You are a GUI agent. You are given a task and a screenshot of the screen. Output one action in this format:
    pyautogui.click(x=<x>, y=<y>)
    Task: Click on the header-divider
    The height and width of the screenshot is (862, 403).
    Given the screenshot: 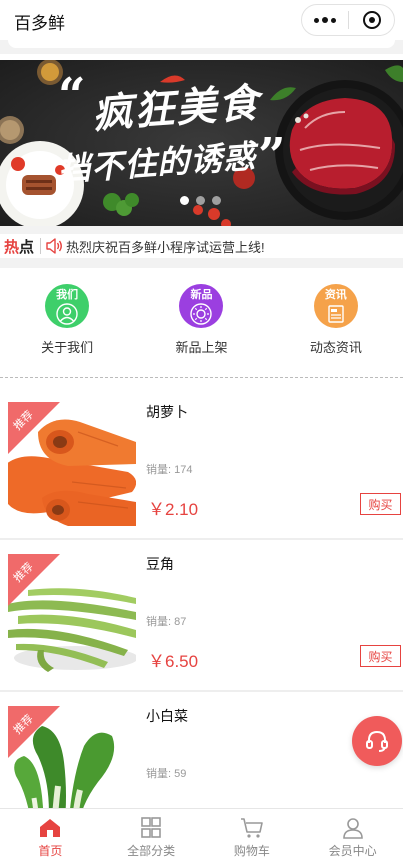 What is the action you would take?
    pyautogui.click(x=201, y=47)
    